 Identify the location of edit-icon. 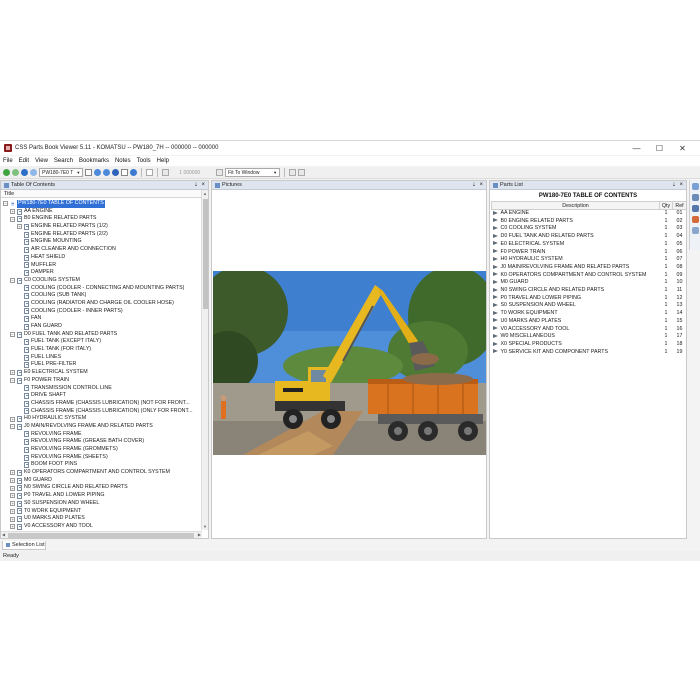
(302, 172).